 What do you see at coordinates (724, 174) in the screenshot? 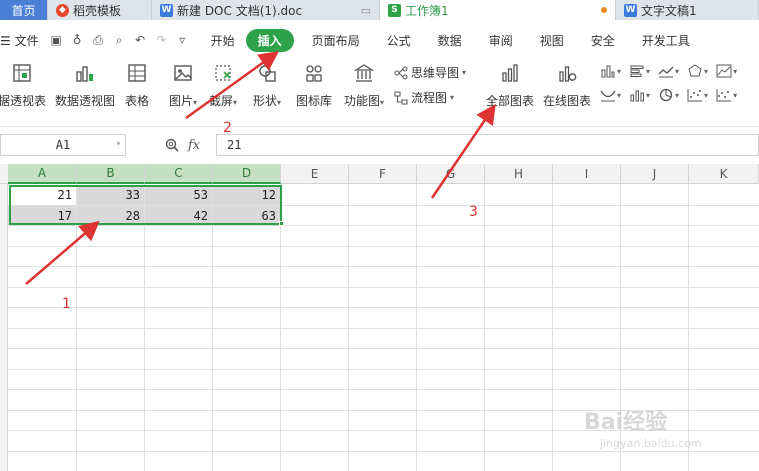
I see `column-header-k: K` at bounding box center [724, 174].